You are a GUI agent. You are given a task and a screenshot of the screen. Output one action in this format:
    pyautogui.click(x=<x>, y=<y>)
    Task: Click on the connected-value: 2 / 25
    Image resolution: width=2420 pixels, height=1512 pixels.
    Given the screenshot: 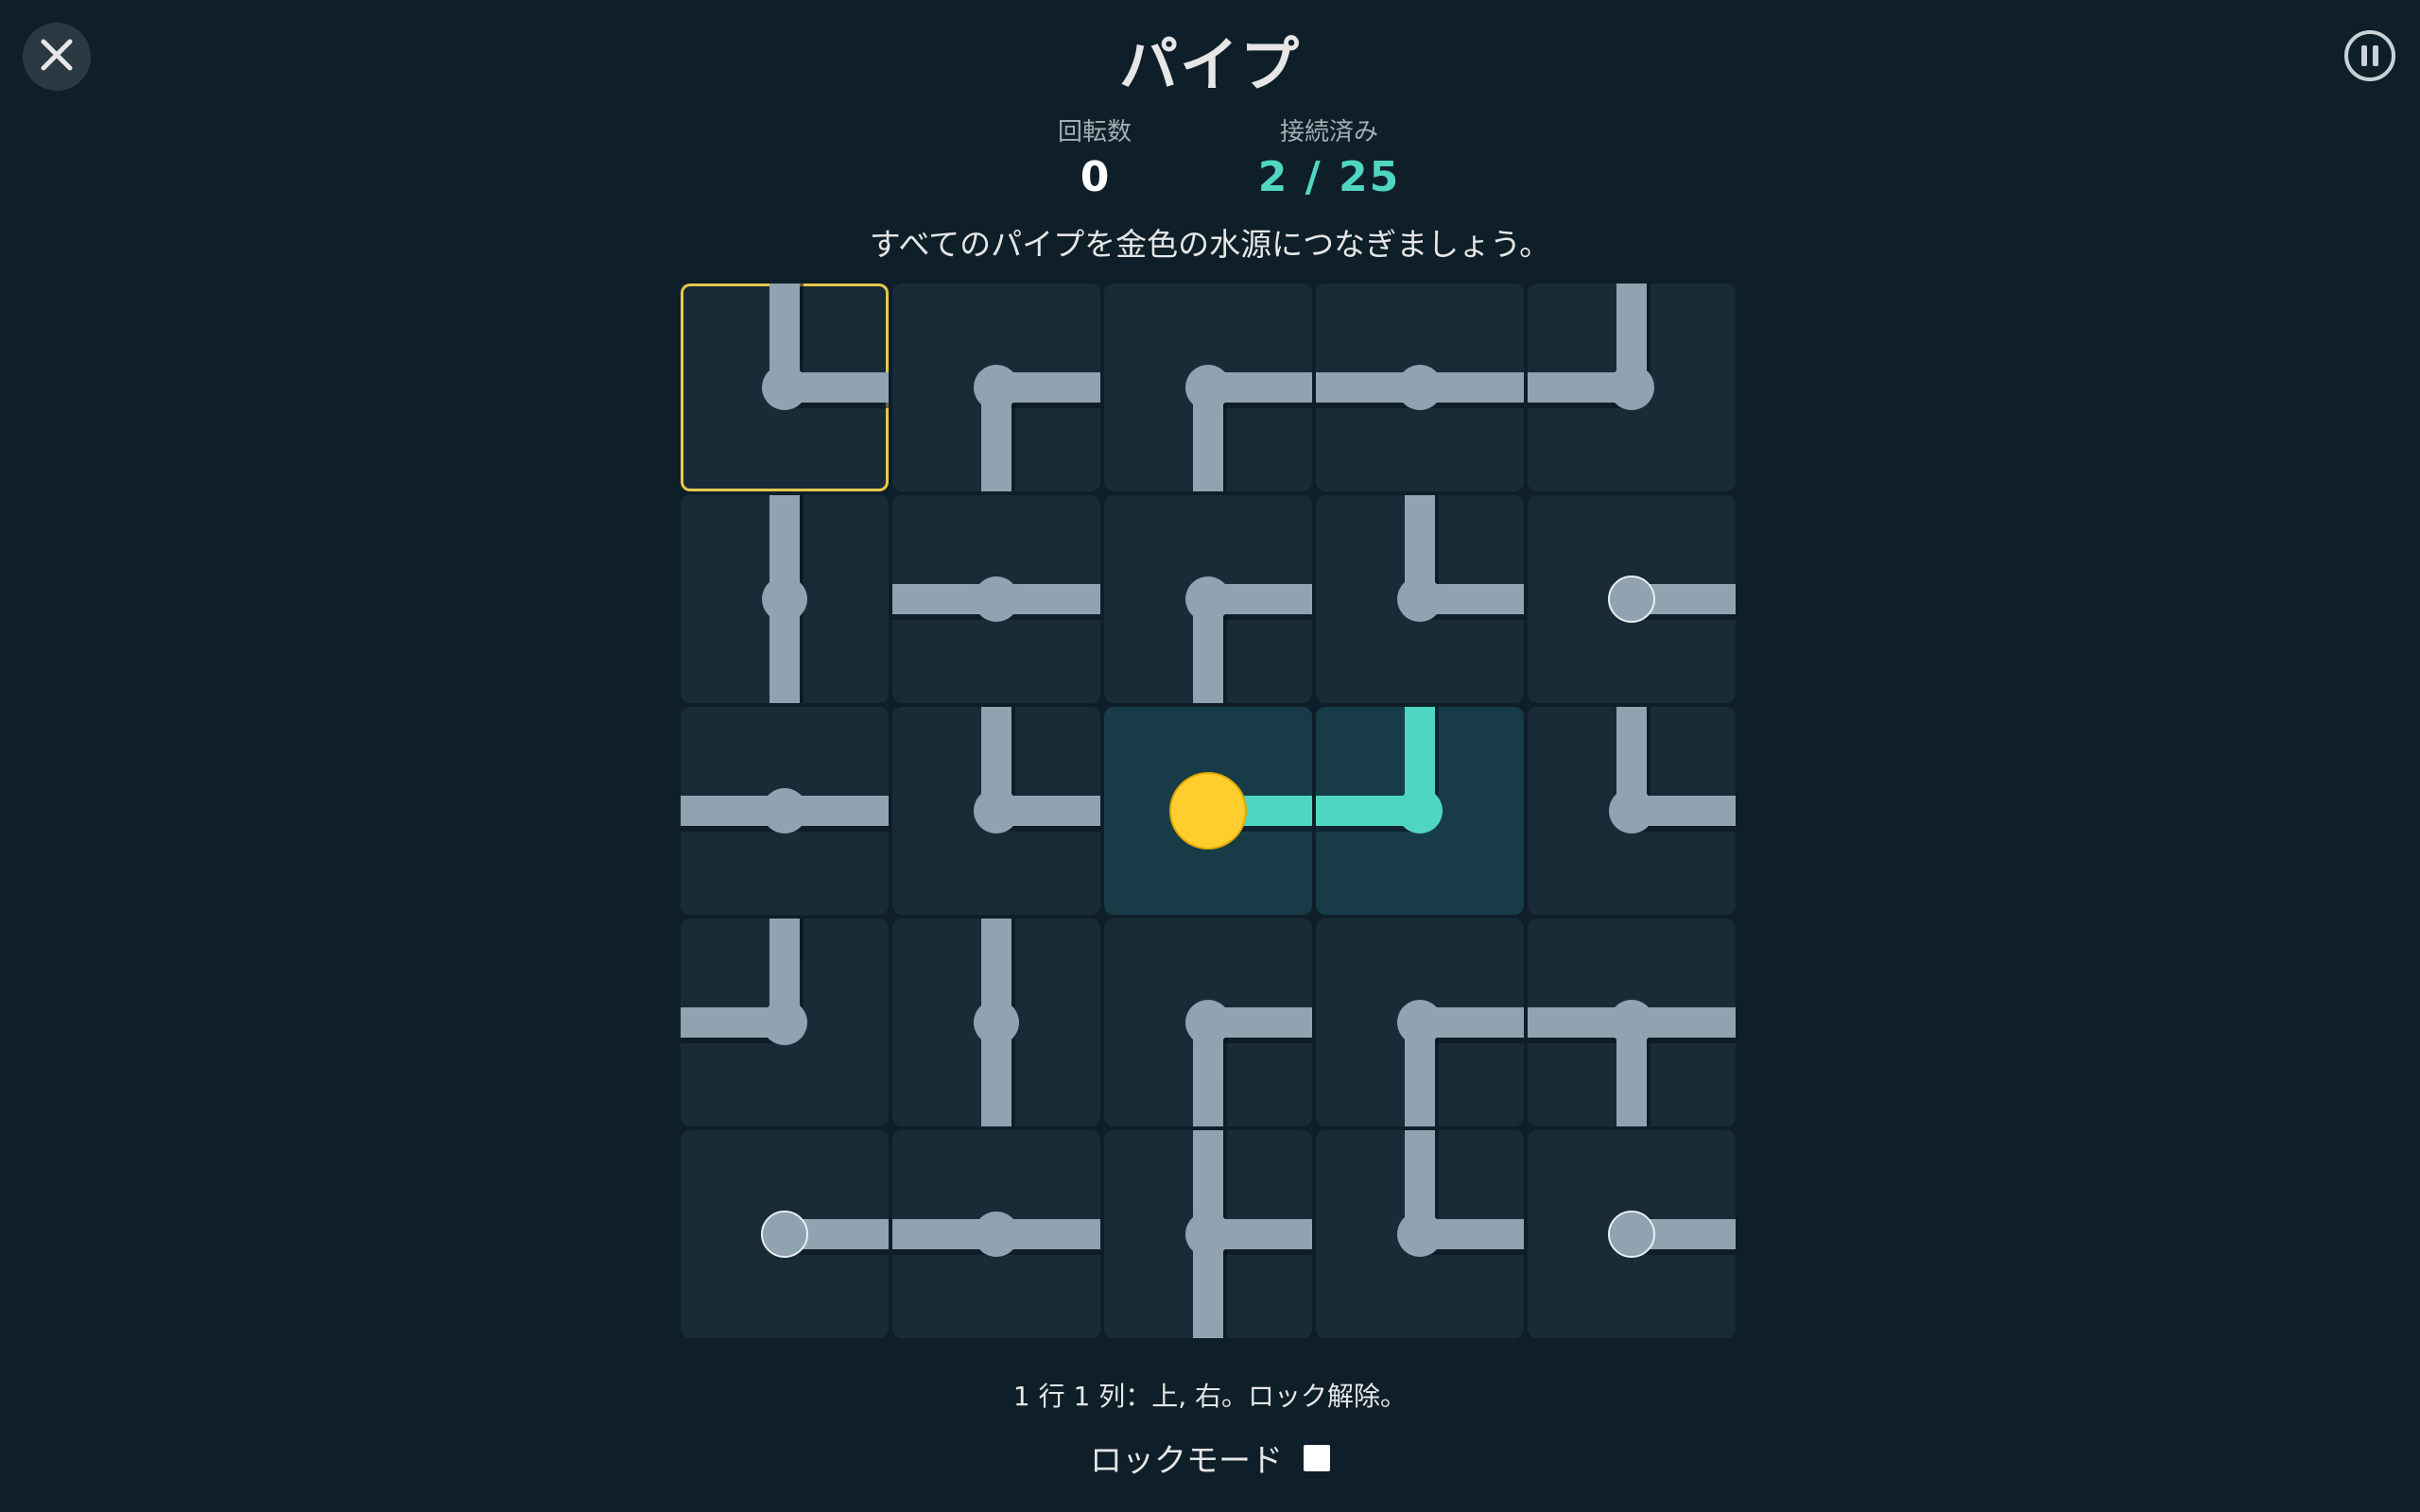 What is the action you would take?
    pyautogui.click(x=1329, y=177)
    